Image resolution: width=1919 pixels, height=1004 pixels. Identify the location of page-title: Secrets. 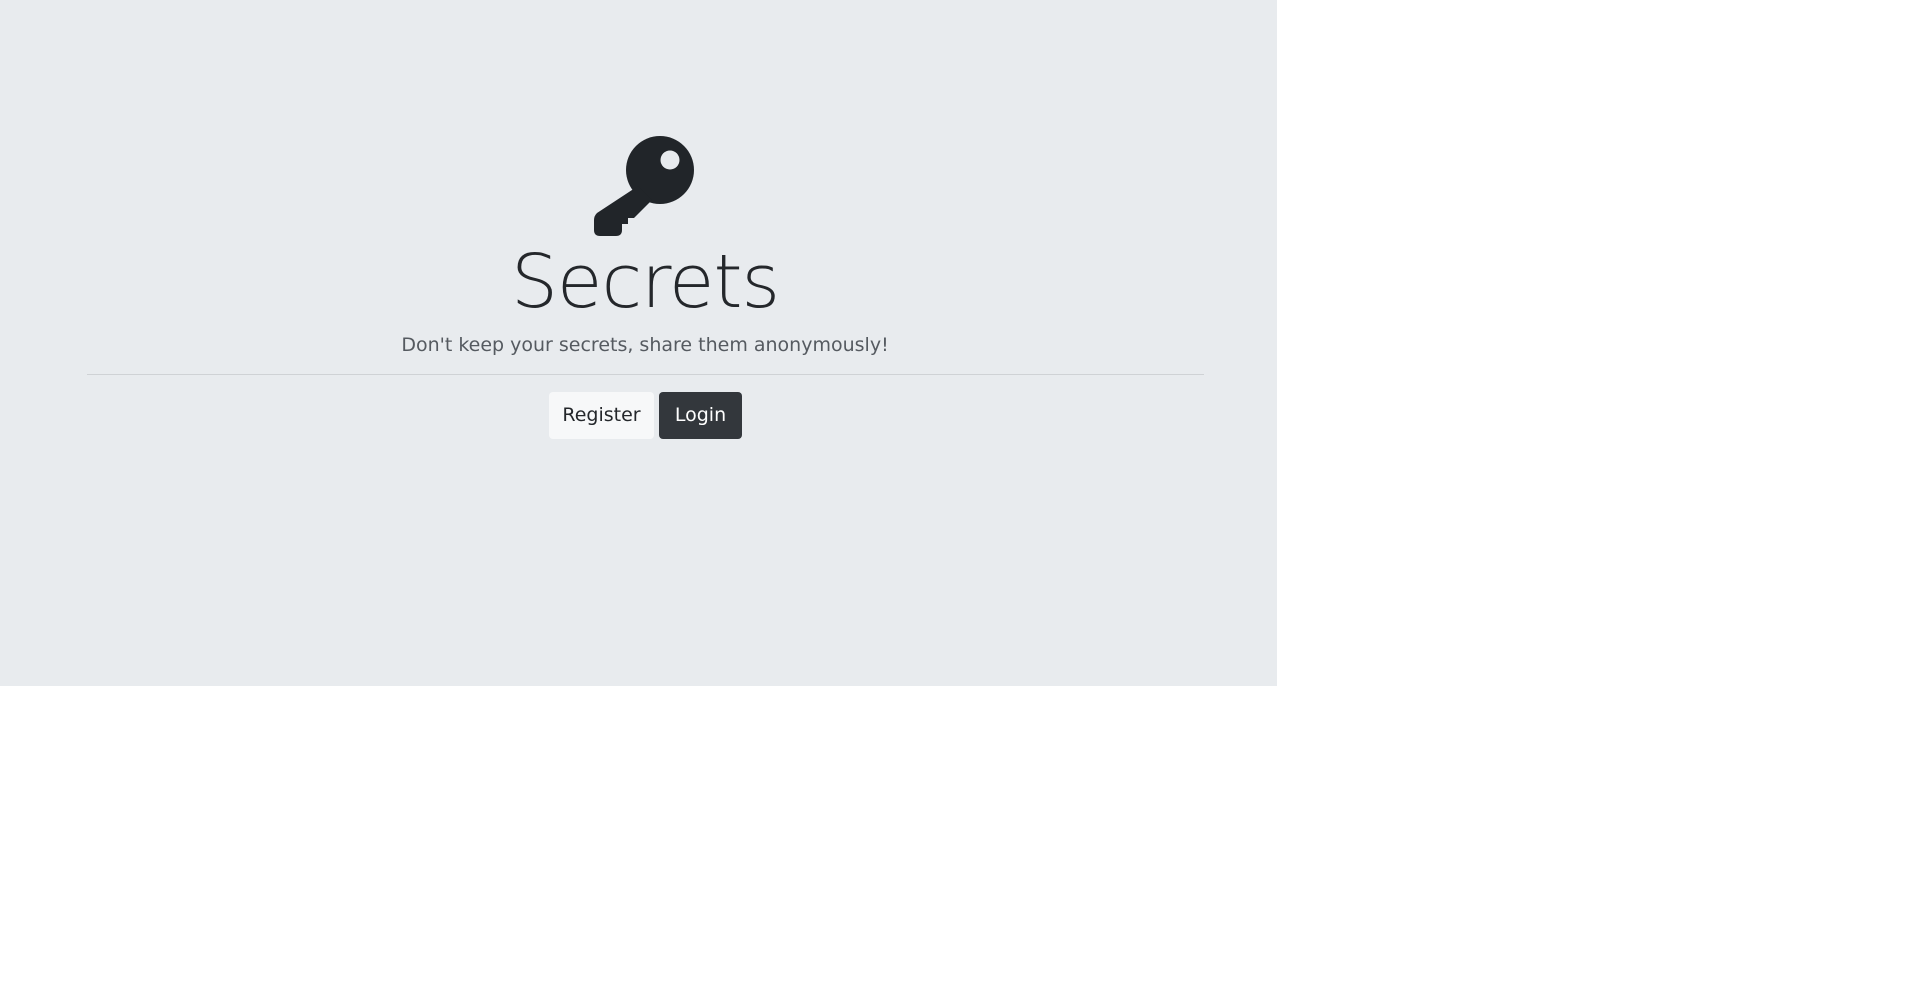
(645, 282).